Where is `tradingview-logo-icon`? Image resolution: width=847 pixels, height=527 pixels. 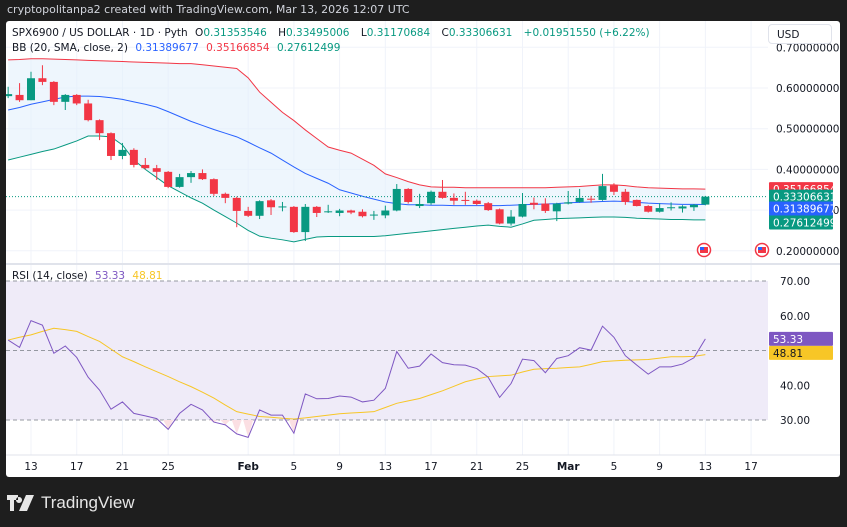 tradingview-logo-icon is located at coordinates (20, 503).